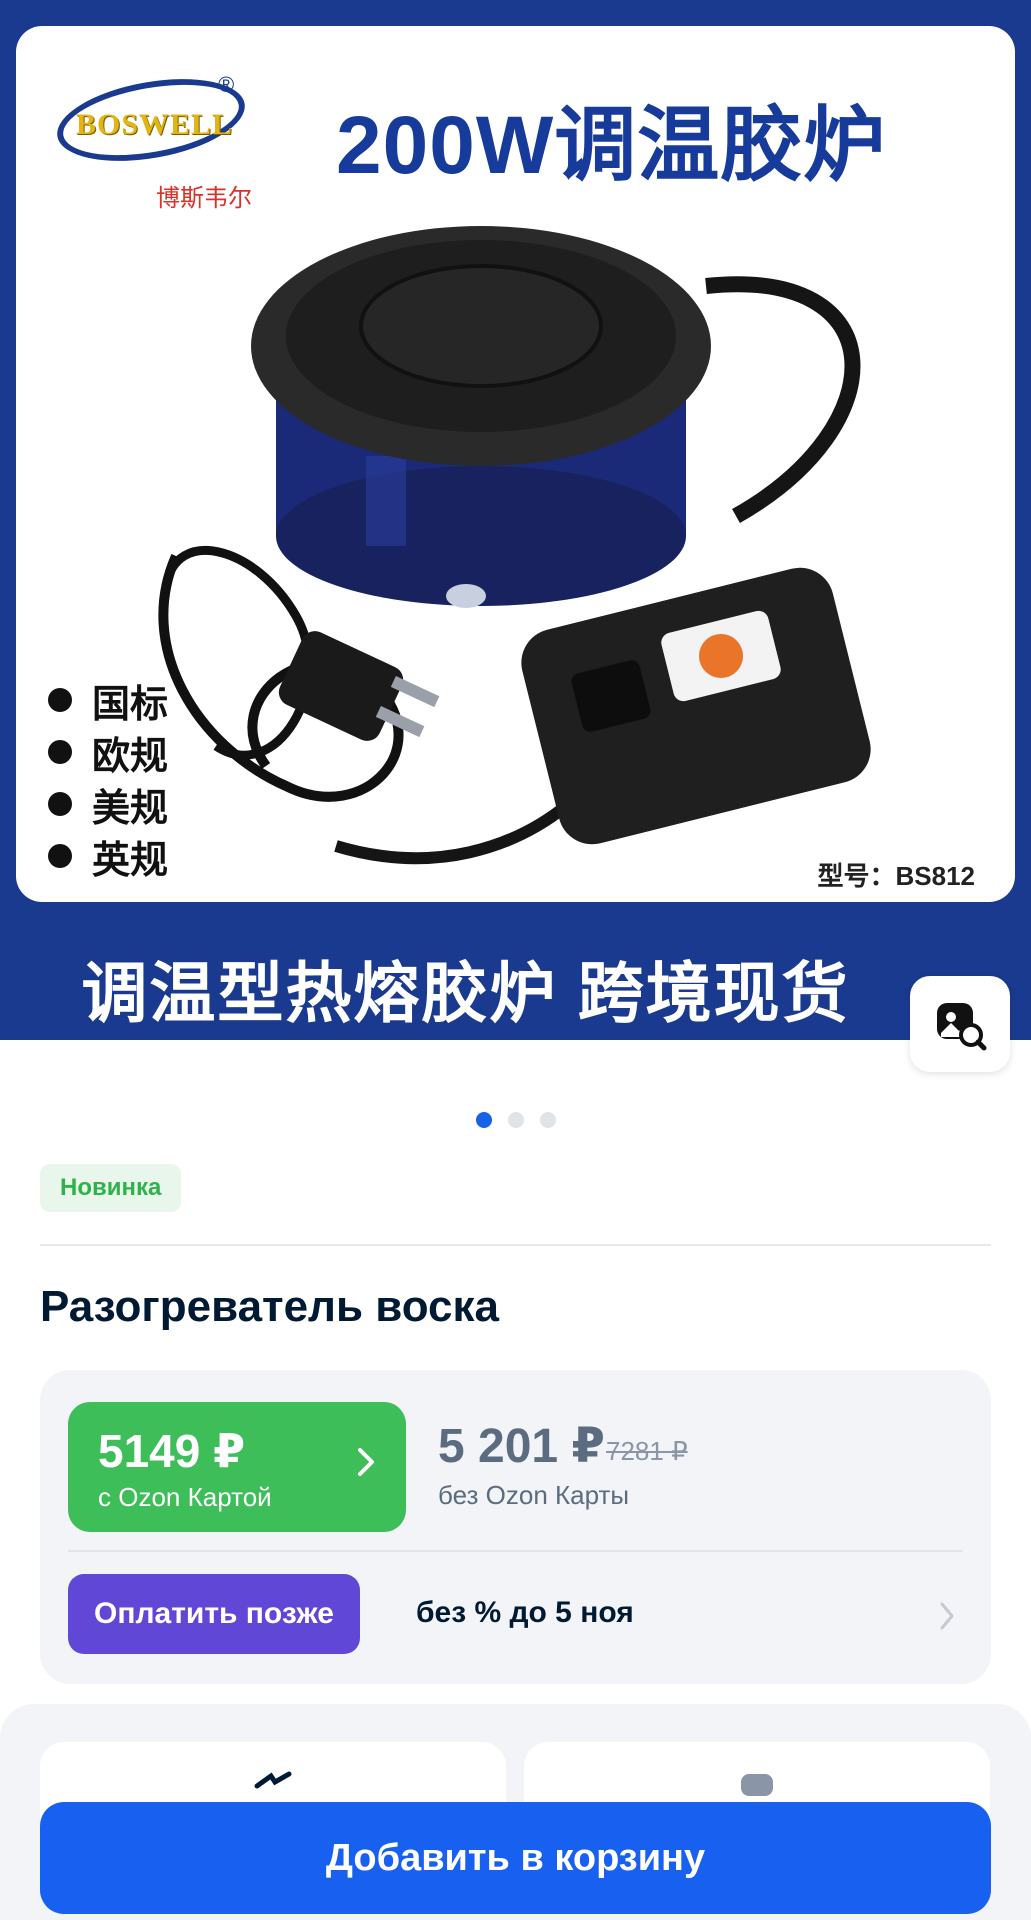 This screenshot has width=1031, height=1920. What do you see at coordinates (521, 1446) in the screenshot?
I see `regular-price: 5 201 ₽` at bounding box center [521, 1446].